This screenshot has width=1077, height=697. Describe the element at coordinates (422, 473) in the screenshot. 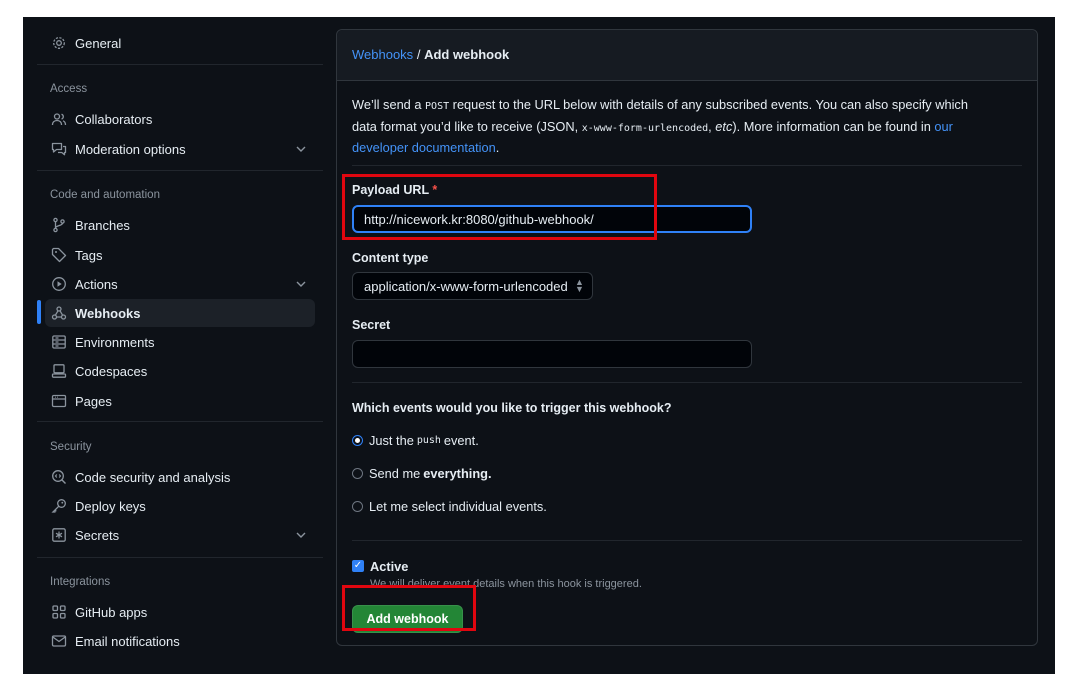

I see `event-option-everything: Send me everything.` at that location.